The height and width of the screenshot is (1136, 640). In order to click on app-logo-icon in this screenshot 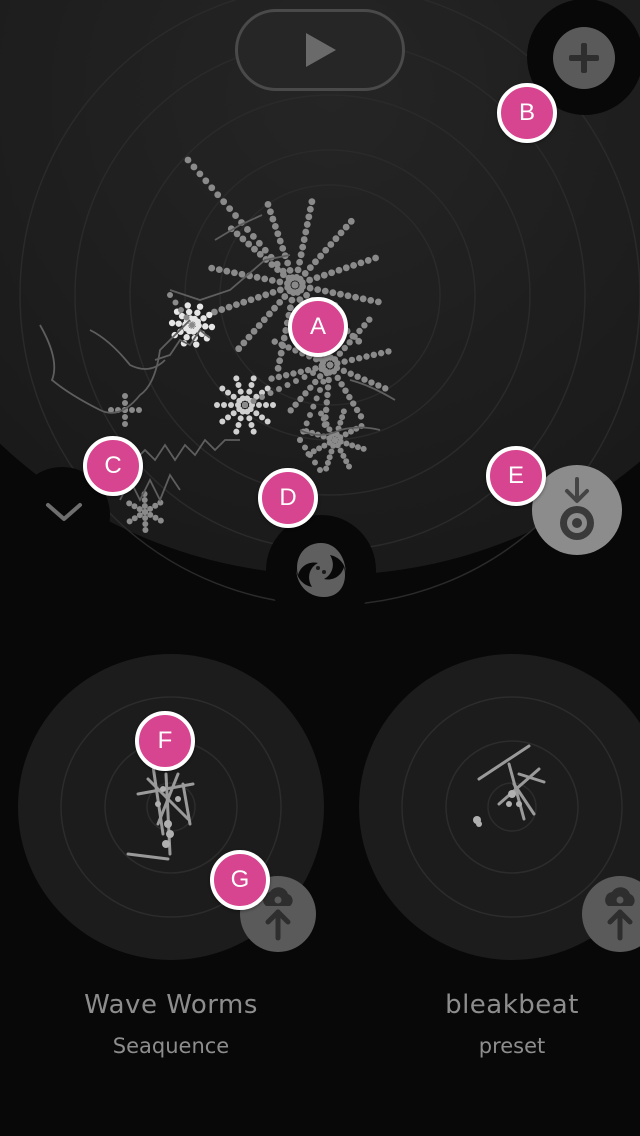, I will do `click(321, 570)`.